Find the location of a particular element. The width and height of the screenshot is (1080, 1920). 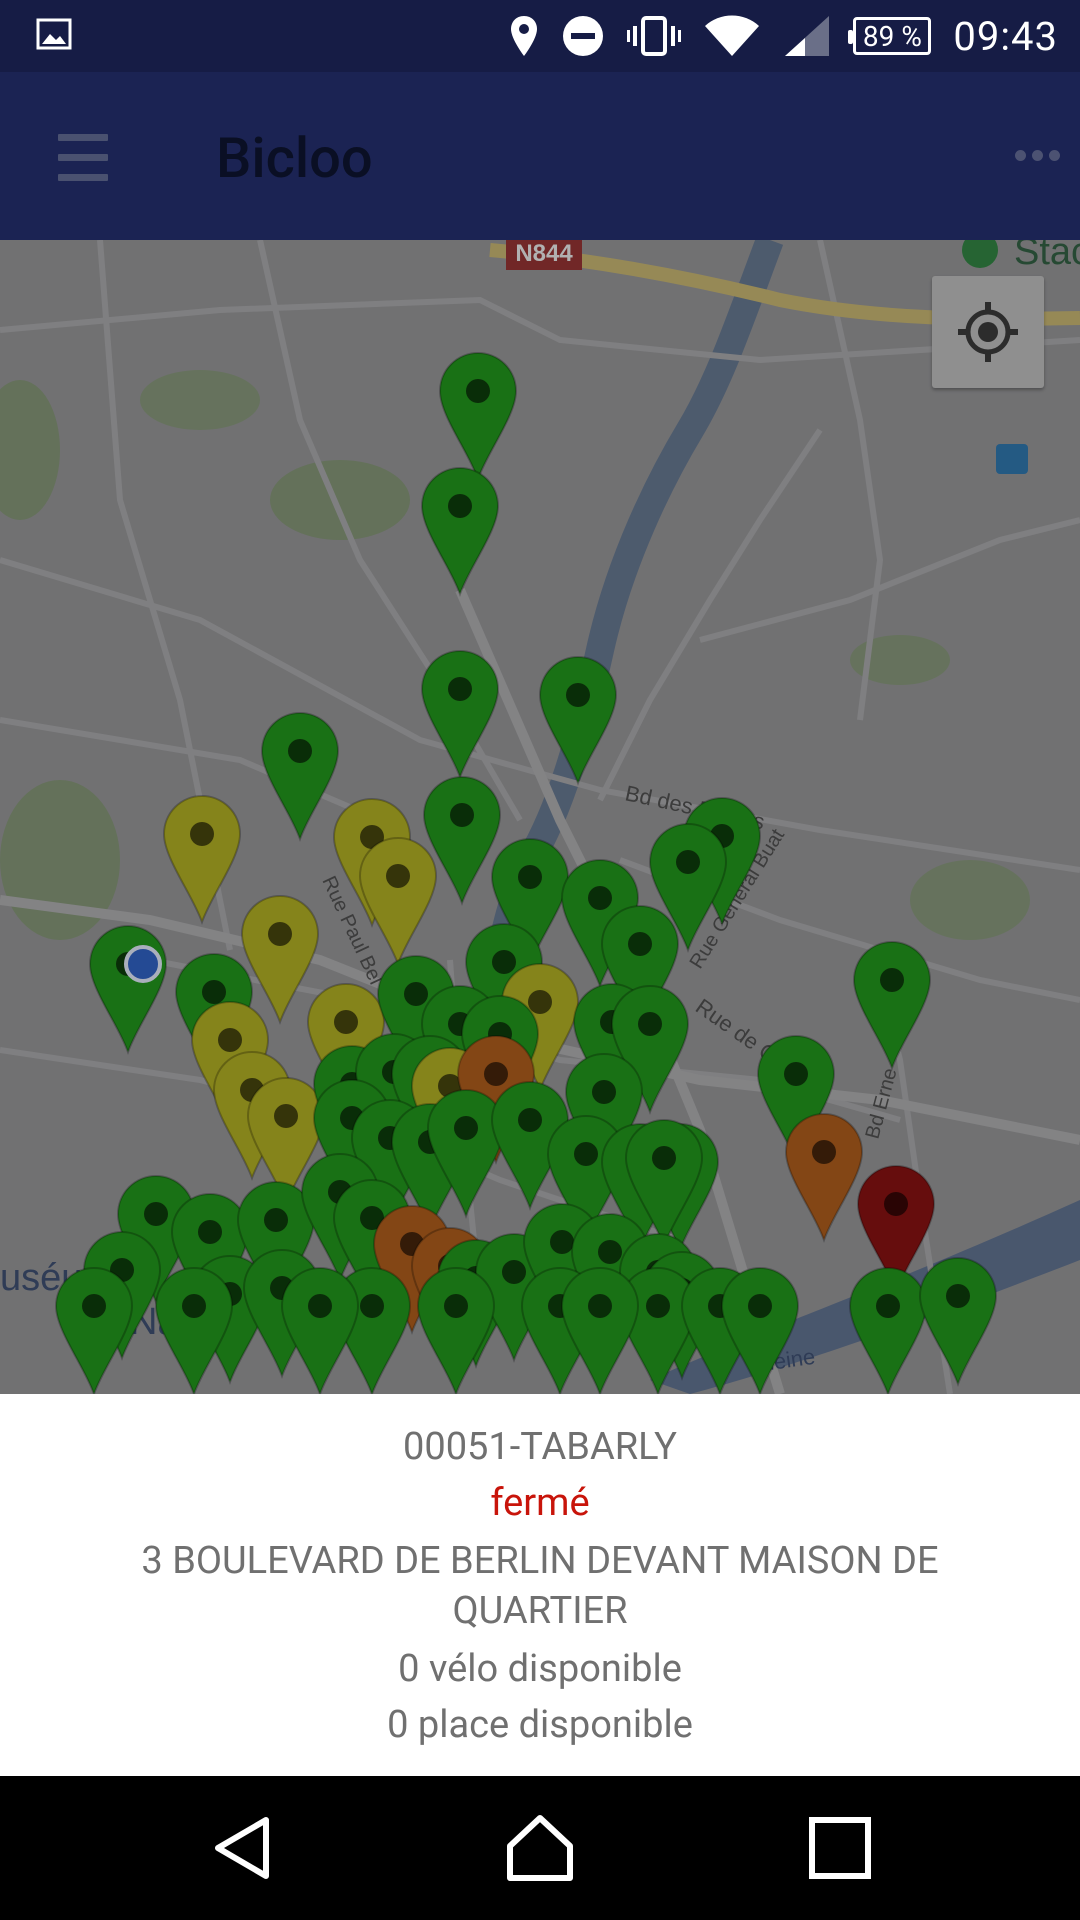

location-icon is located at coordinates (524, 36).